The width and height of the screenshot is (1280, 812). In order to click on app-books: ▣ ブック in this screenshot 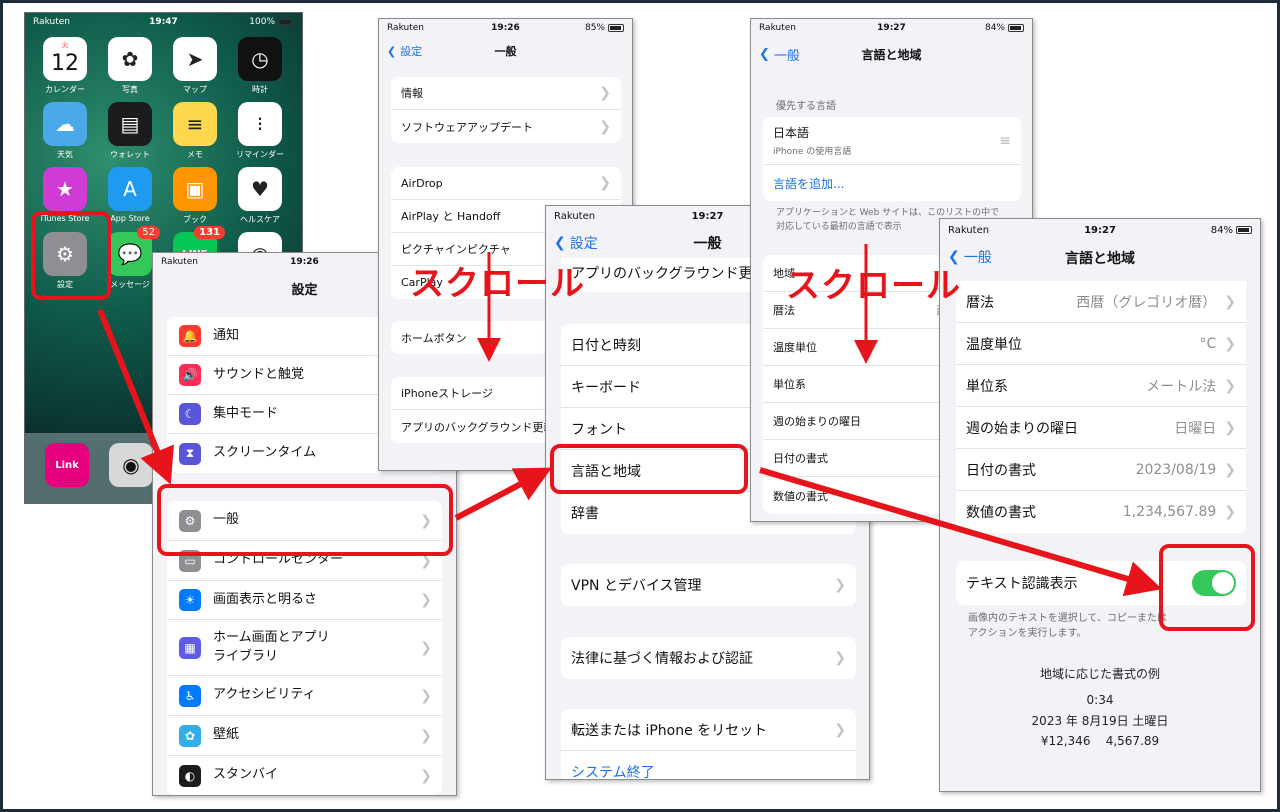, I will do `click(195, 196)`.